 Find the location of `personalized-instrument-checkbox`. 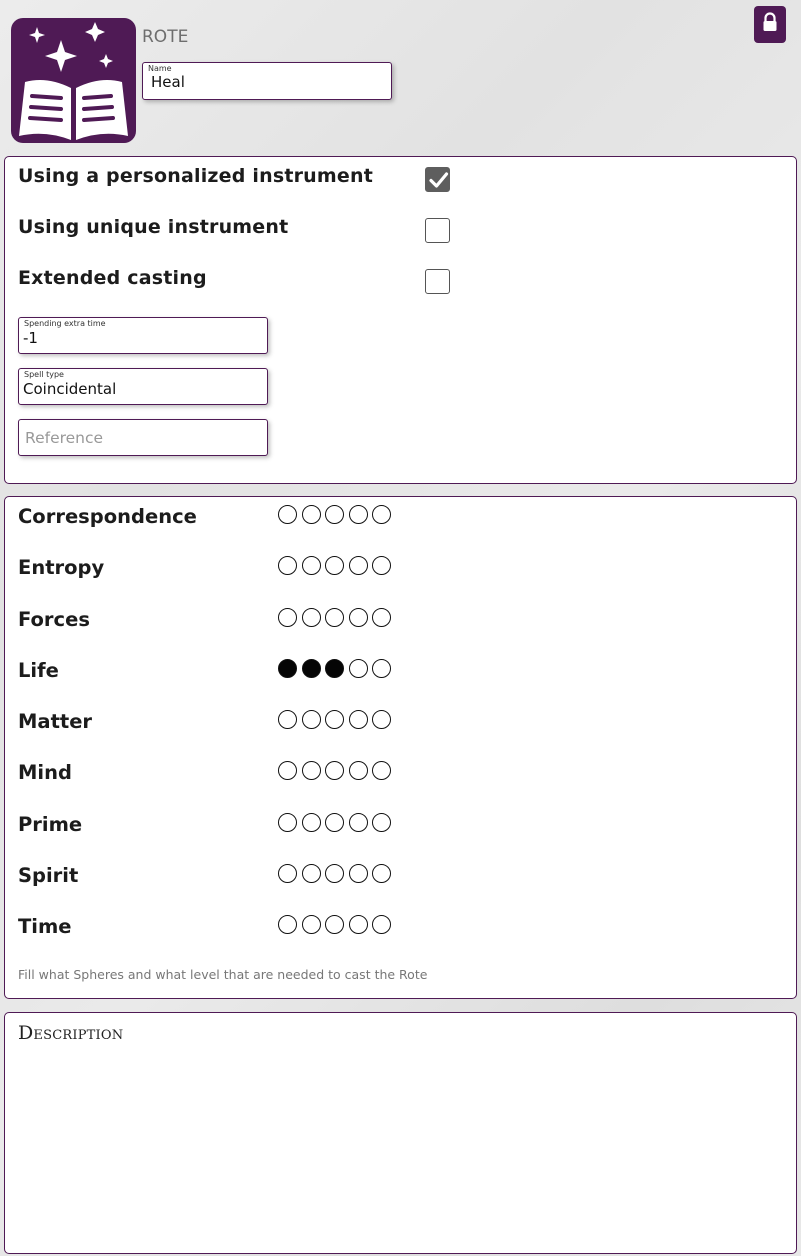

personalized-instrument-checkbox is located at coordinates (437, 179).